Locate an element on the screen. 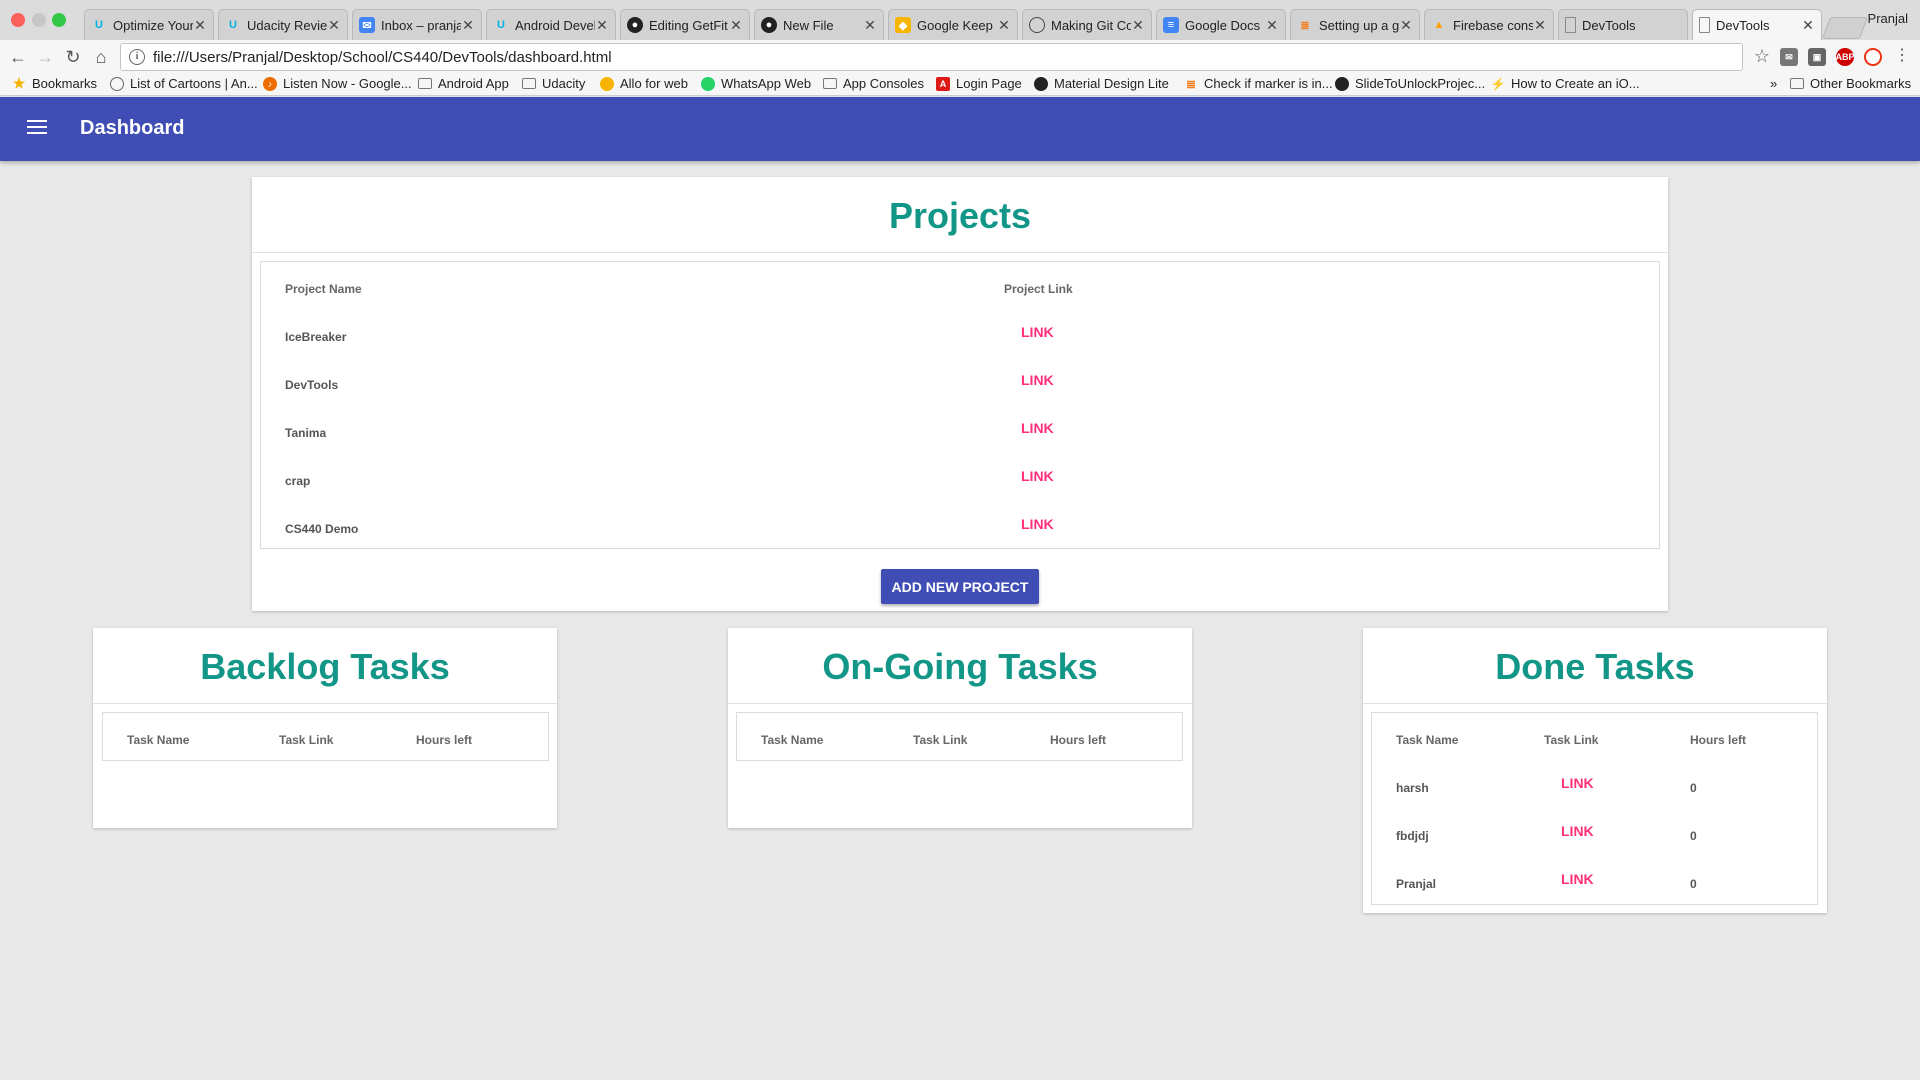  ongoing-title: On-Going Tasks is located at coordinates (960, 666).